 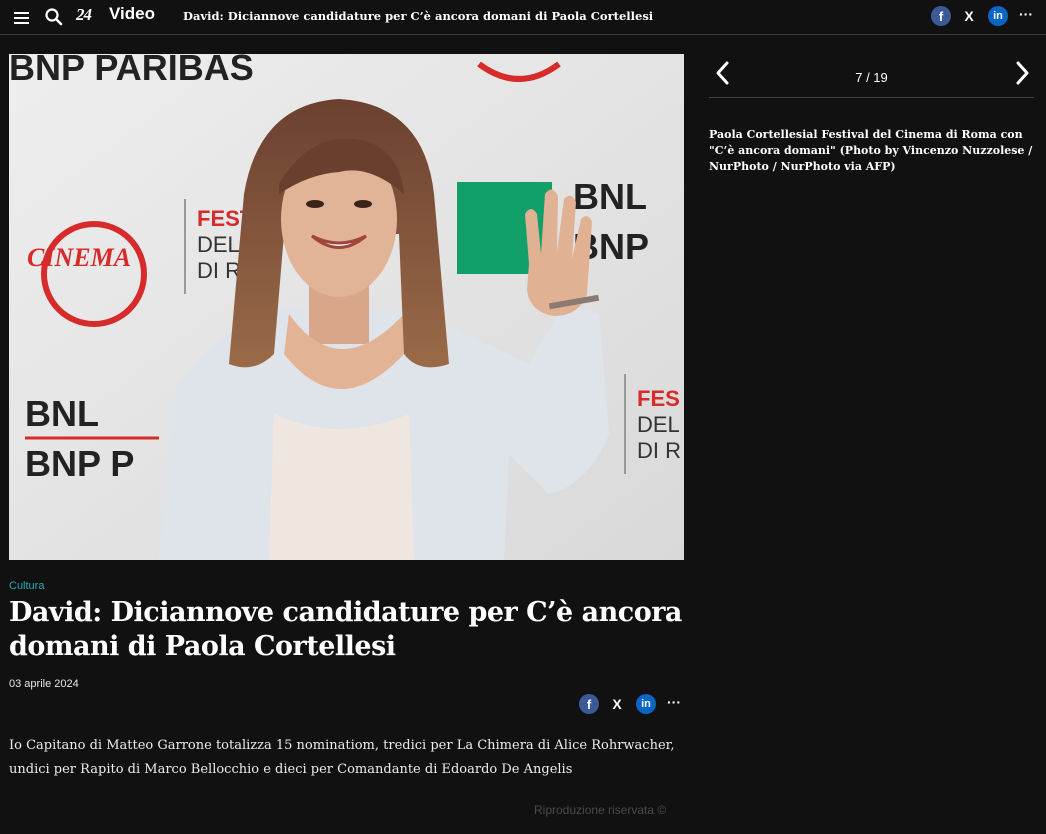 I want to click on menu-icon, so click(x=22, y=17).